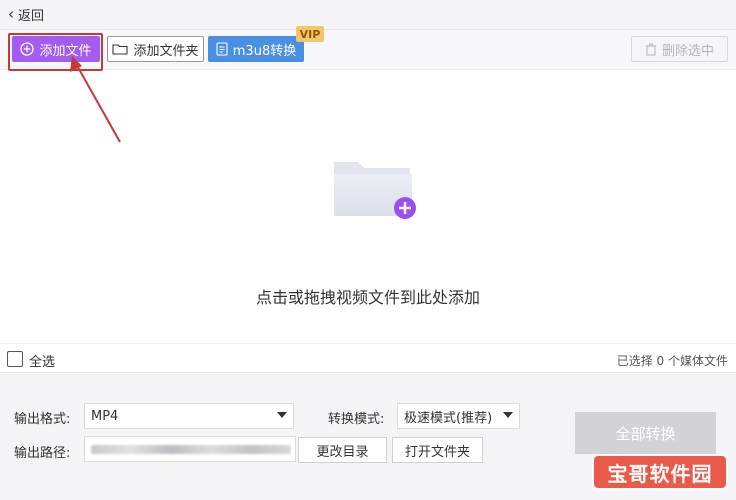  I want to click on delete-selected-label: 删除选中, so click(687, 51).